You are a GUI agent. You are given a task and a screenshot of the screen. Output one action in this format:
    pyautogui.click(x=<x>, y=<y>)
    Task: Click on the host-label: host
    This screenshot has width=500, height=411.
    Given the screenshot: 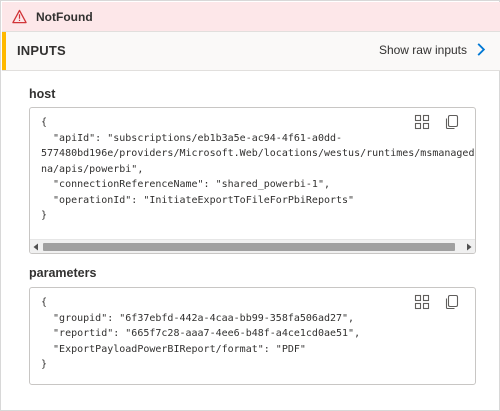 What is the action you would take?
    pyautogui.click(x=42, y=94)
    